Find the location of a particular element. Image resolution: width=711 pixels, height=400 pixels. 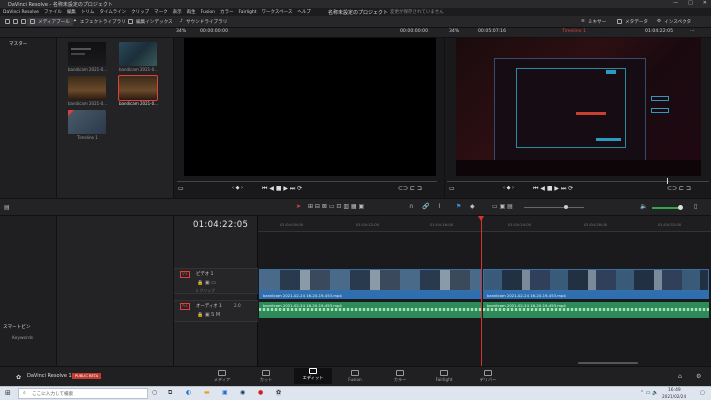

edit-index-button: 編集インデックス is located at coordinates (150, 22).